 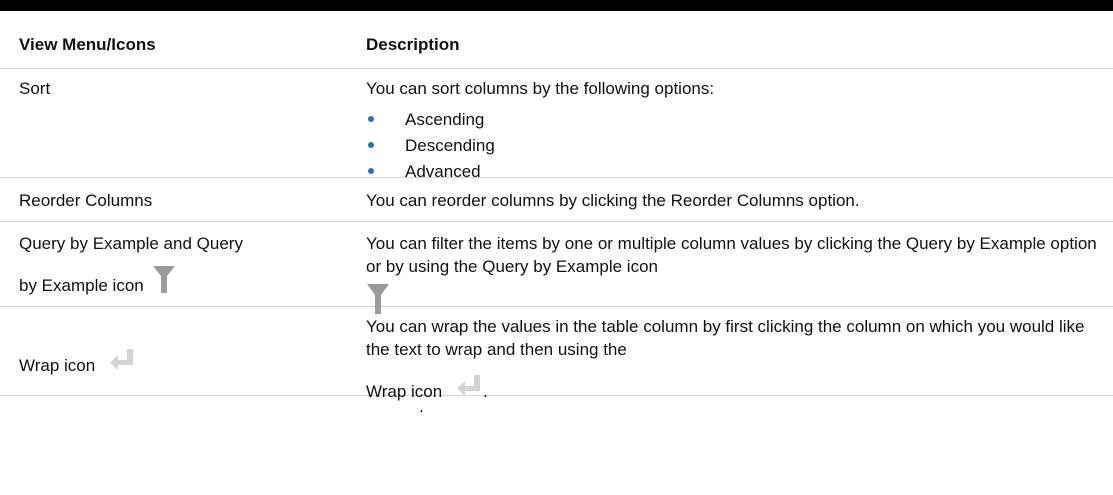 I want to click on table-header: View Menu/Icons Description, so click(x=556, y=40).